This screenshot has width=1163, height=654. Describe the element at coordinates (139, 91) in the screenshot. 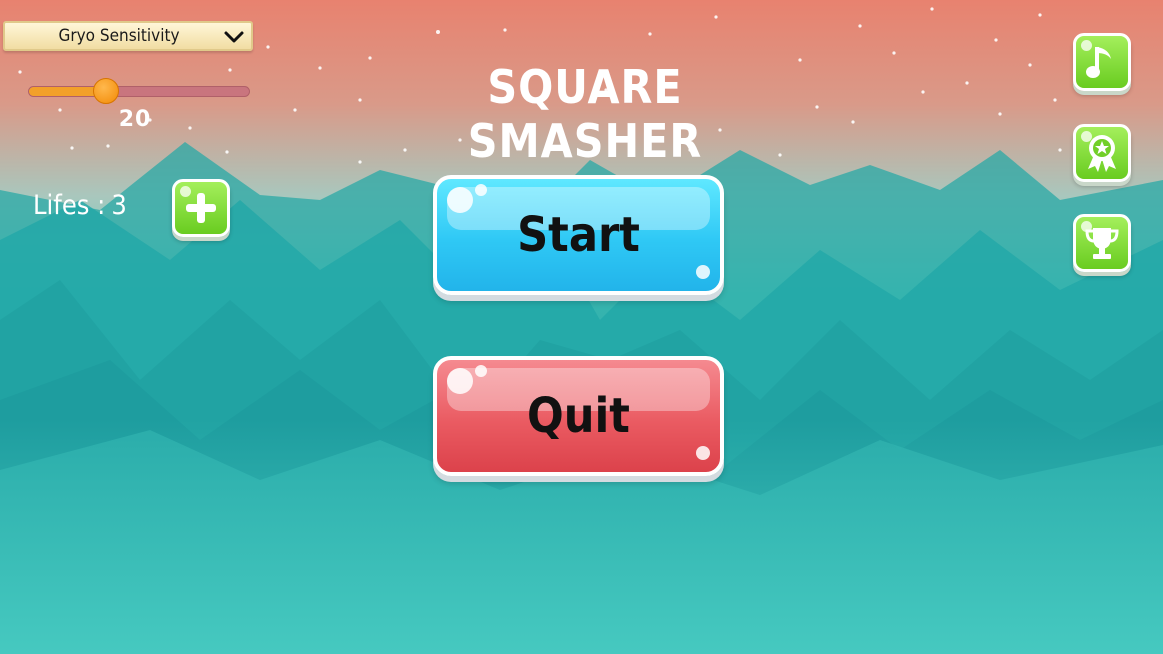

I see `sensitivity-slider-track` at that location.